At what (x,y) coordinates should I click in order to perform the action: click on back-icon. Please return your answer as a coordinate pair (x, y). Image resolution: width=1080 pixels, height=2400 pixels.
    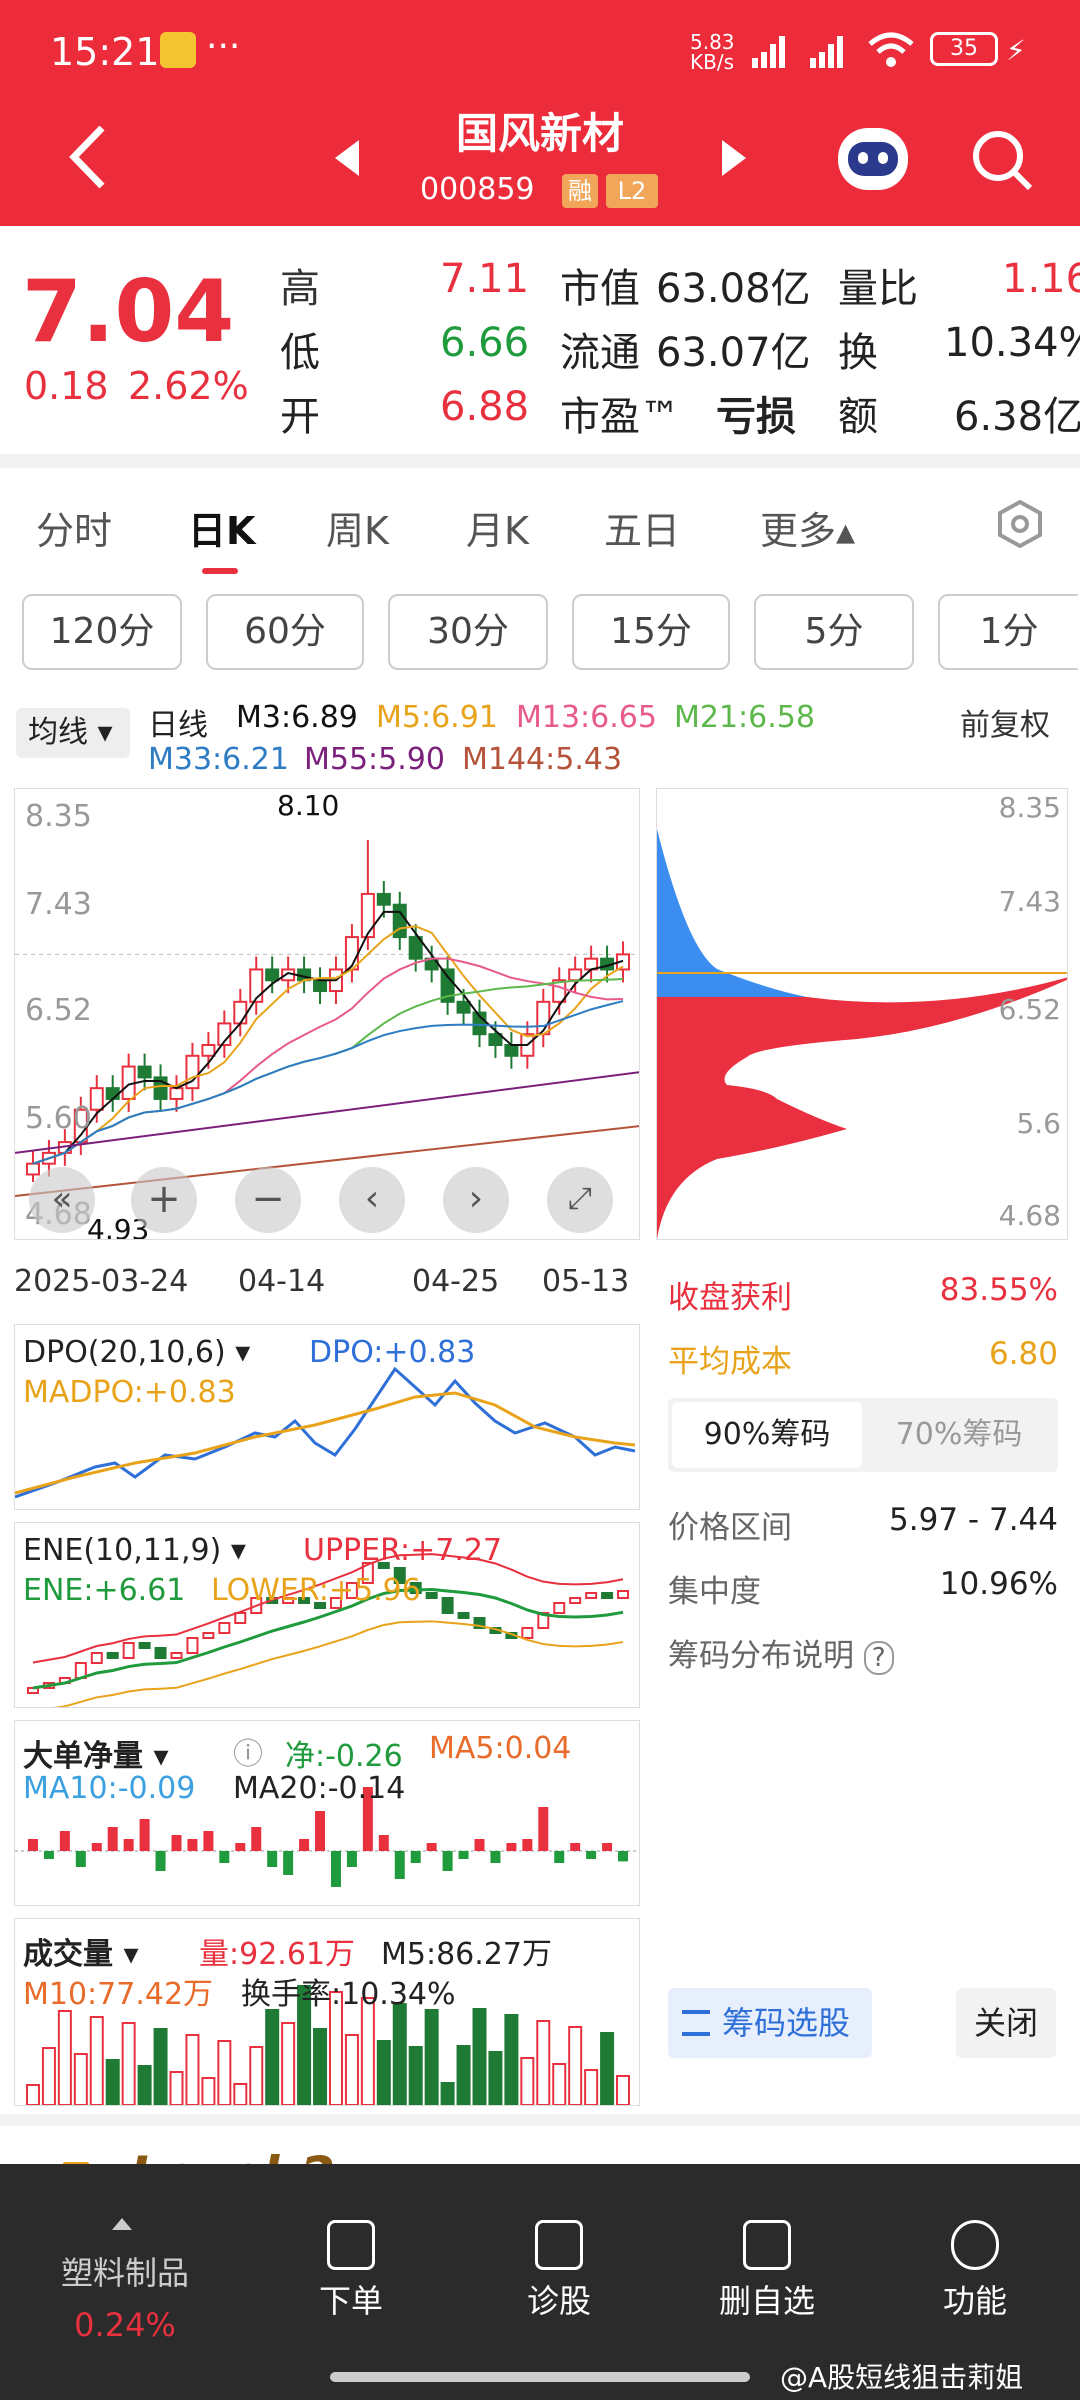
    Looking at the image, I should click on (88, 159).